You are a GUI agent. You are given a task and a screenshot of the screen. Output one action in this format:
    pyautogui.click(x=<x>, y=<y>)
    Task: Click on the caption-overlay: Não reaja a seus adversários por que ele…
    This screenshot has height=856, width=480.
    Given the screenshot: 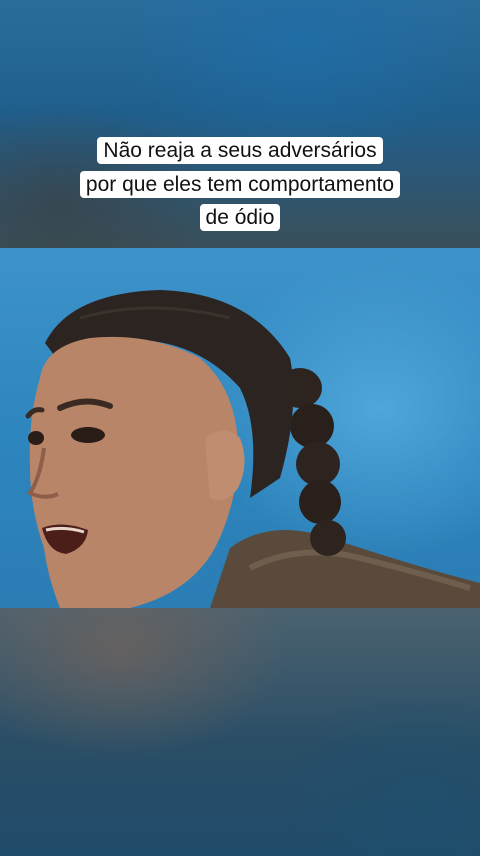 What is the action you would take?
    pyautogui.click(x=240, y=184)
    